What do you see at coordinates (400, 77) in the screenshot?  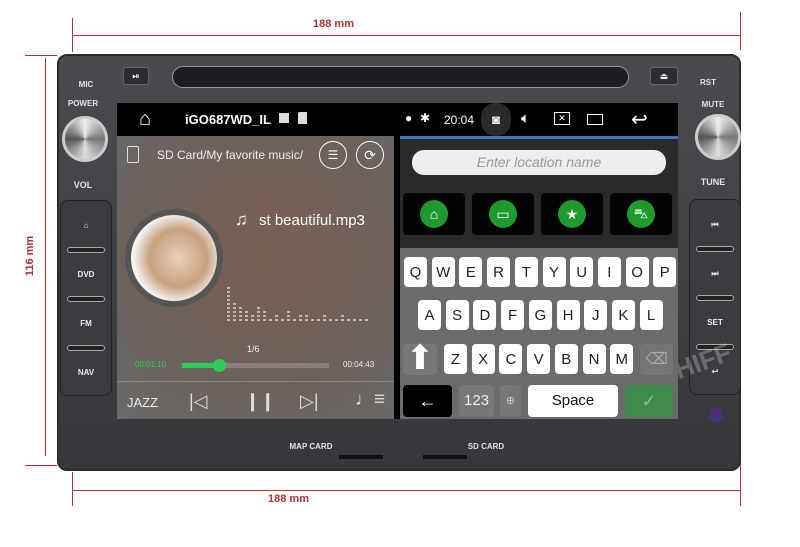 I see `disc-slot` at bounding box center [400, 77].